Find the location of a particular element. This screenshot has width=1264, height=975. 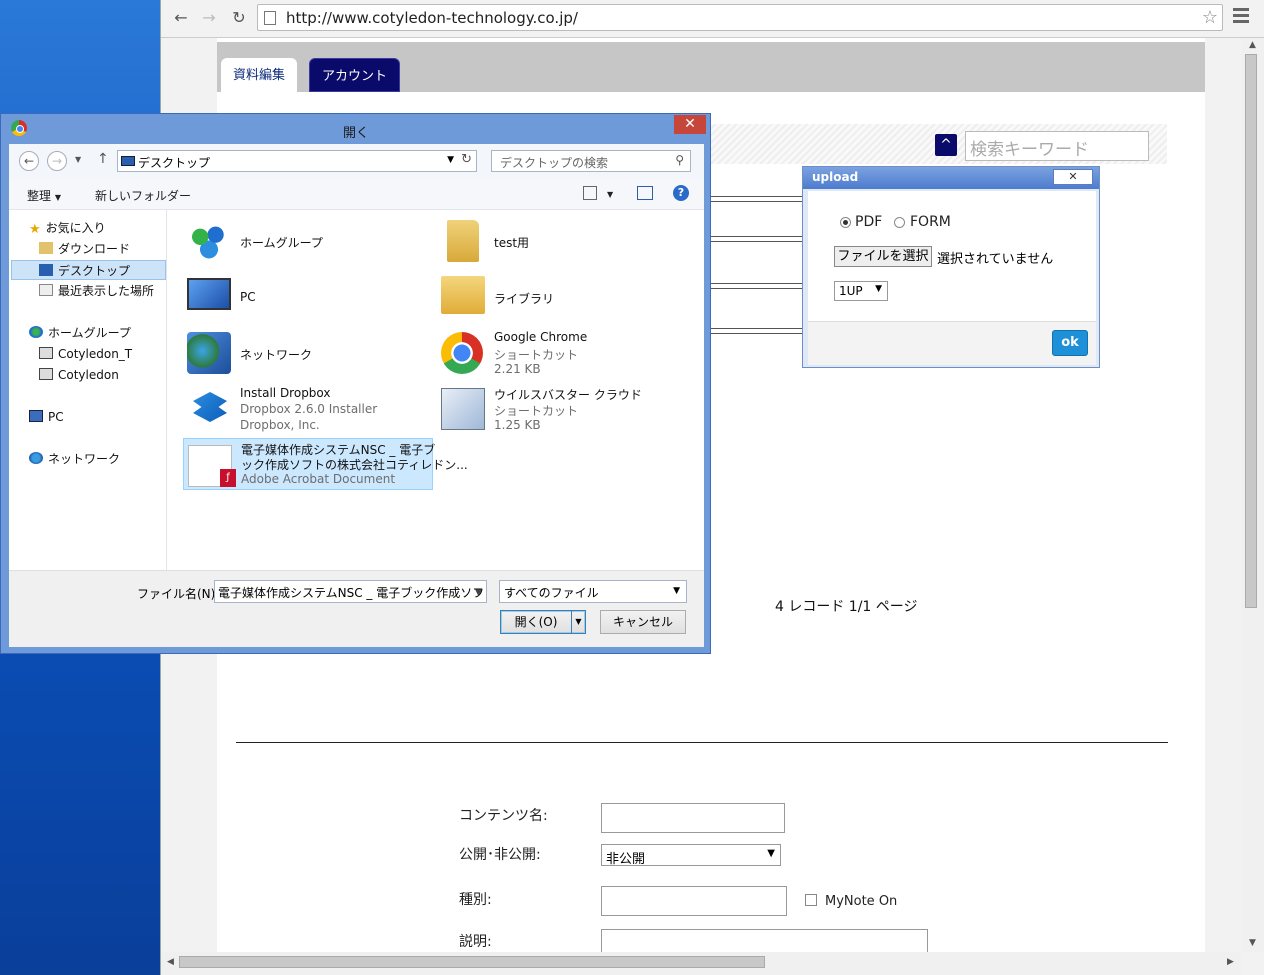

pdf-radio-label: PDF is located at coordinates (869, 222).